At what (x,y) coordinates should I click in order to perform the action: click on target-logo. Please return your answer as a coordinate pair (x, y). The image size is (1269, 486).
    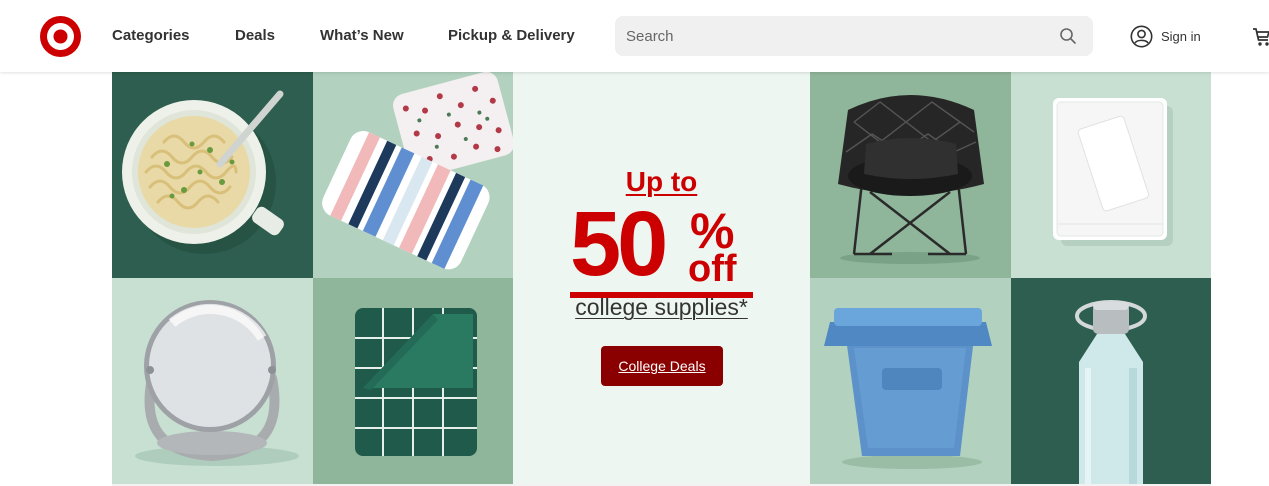
    Looking at the image, I should click on (60, 36).